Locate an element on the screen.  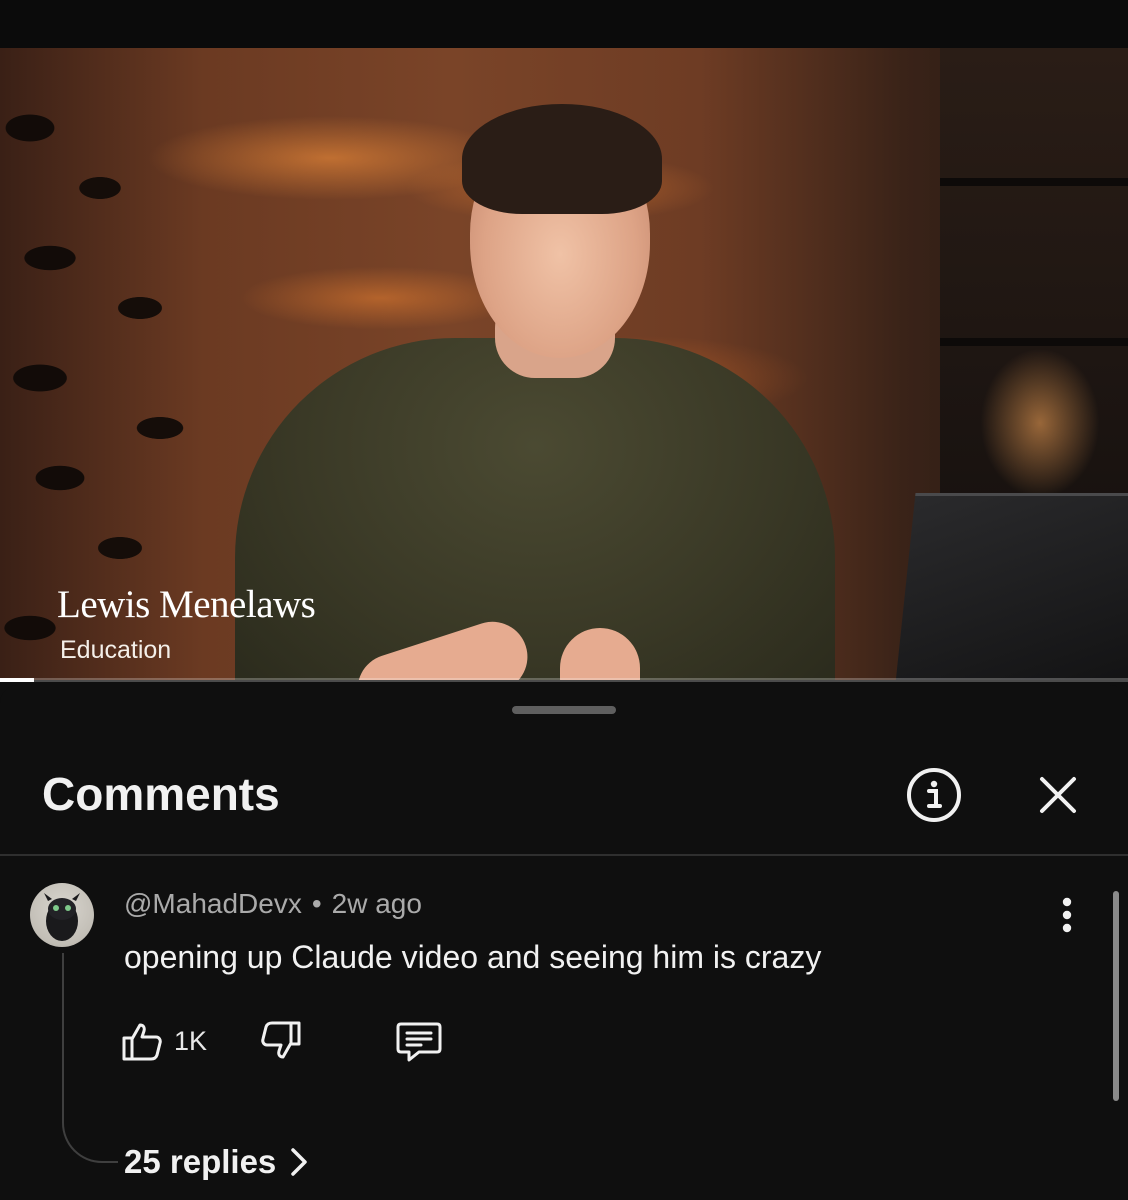
laptop is located at coordinates (1011, 586).